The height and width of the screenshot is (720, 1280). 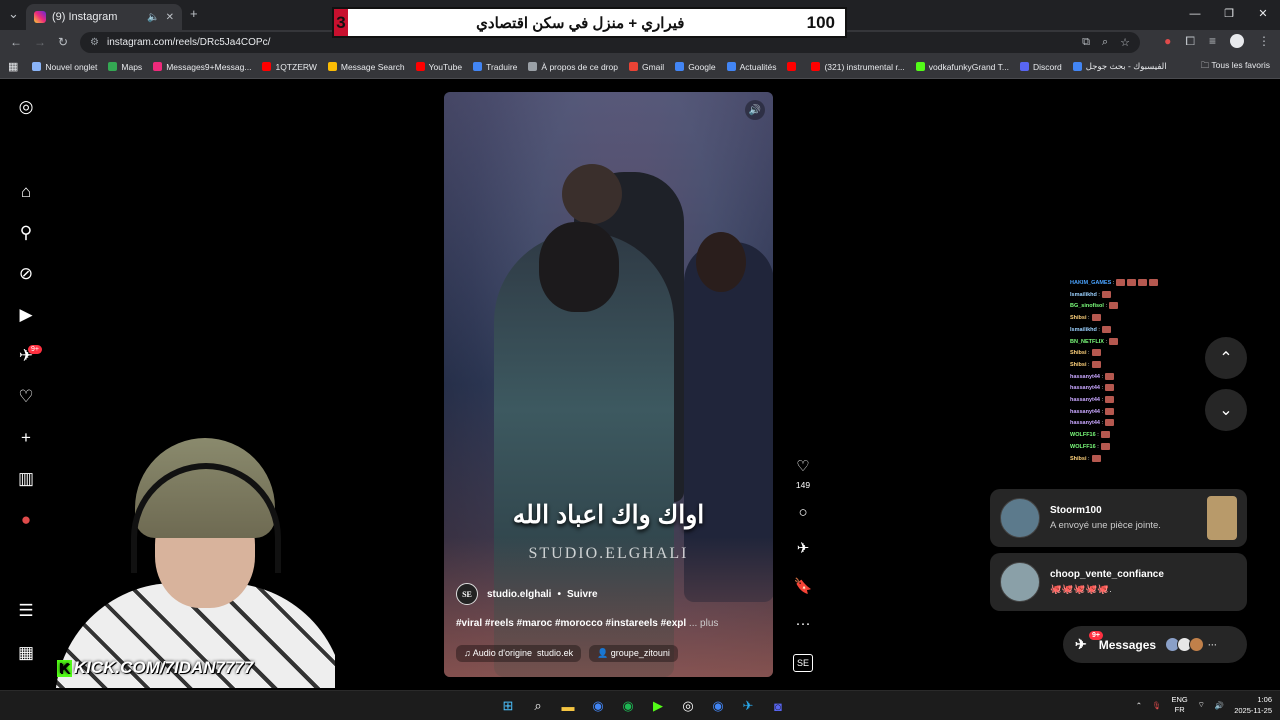 What do you see at coordinates (803, 466) in the screenshot?
I see `like-heart-icon: ♡` at bounding box center [803, 466].